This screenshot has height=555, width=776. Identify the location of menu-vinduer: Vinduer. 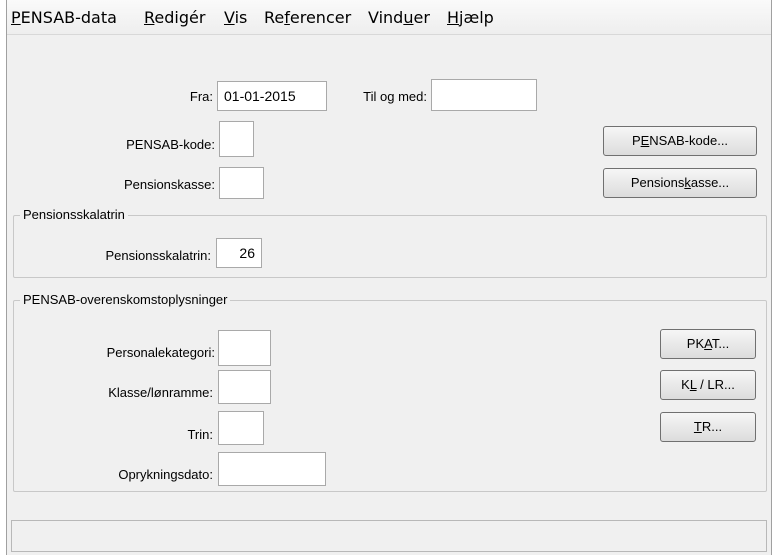
(399, 17).